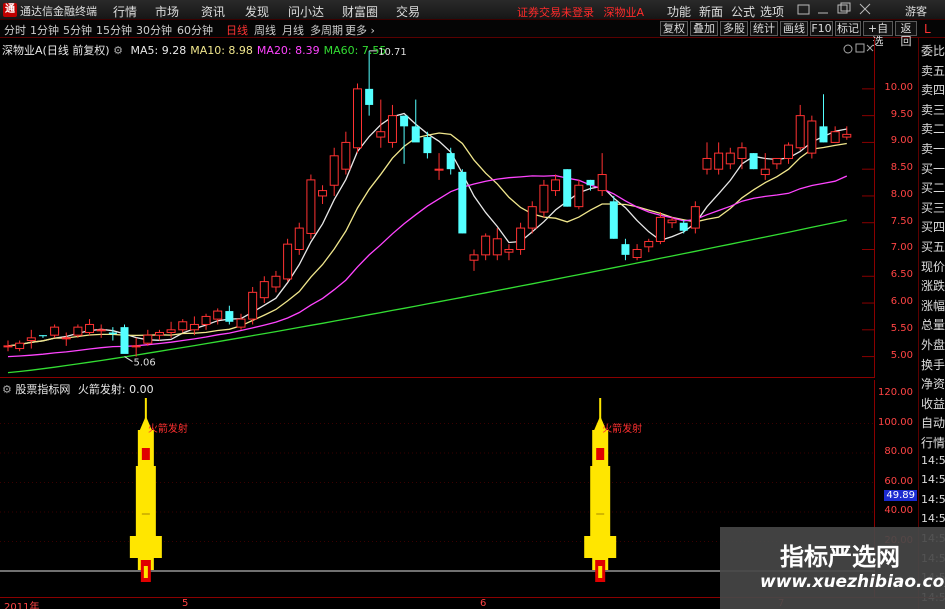 This screenshot has height=609, width=945. Describe the element at coordinates (848, 28) in the screenshot. I see `biaoji-button: 标记` at that location.